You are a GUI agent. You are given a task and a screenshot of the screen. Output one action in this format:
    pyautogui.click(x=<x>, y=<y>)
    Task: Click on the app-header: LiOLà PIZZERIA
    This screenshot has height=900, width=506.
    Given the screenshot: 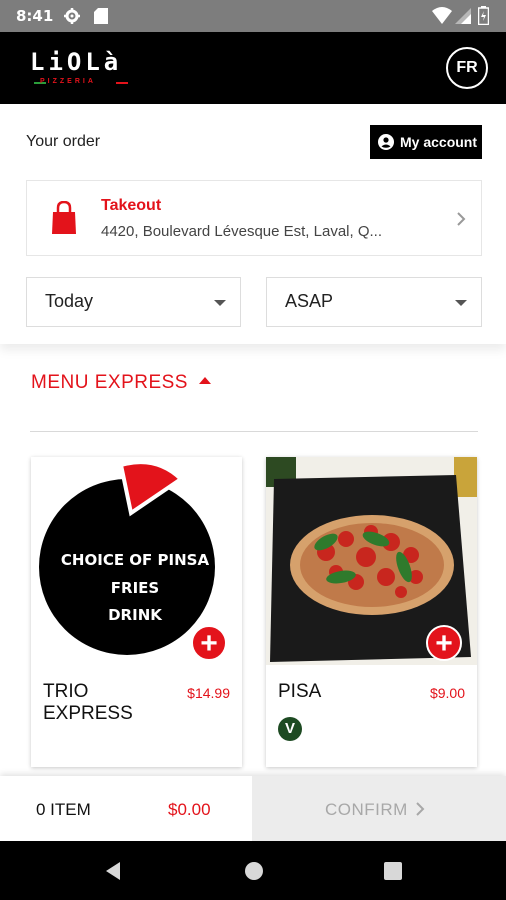 What is the action you would take?
    pyautogui.click(x=253, y=68)
    